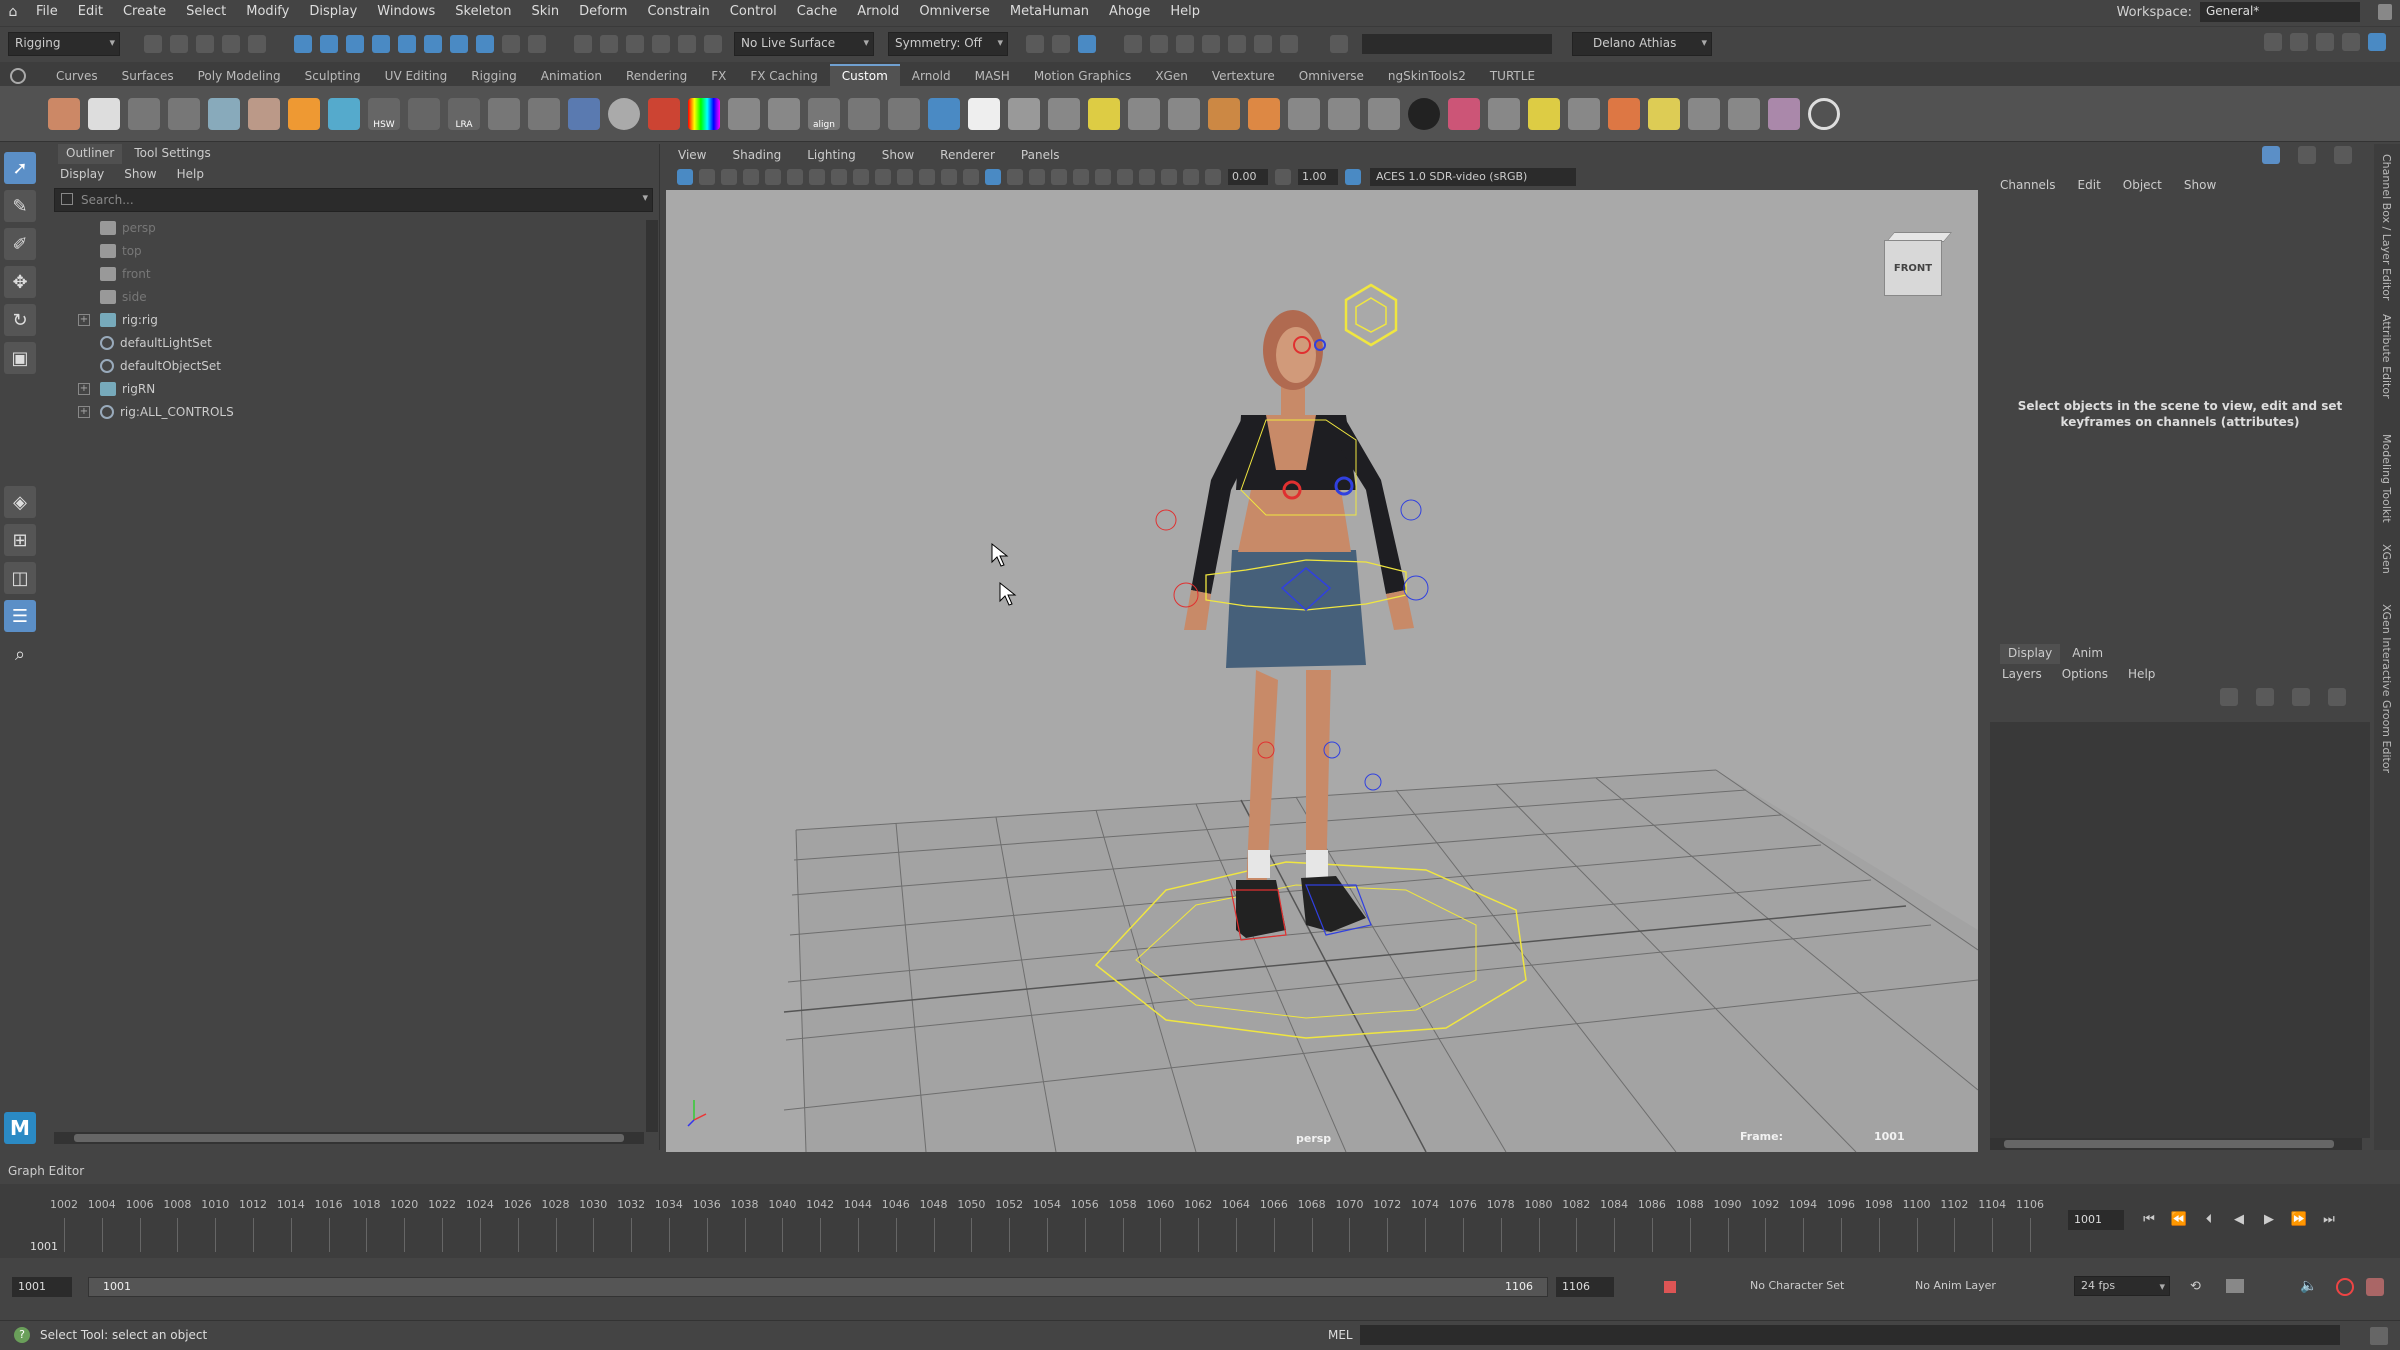 The image size is (2400, 1350). What do you see at coordinates (1037, 177) in the screenshot?
I see `wireframe-on-shaded-icon` at bounding box center [1037, 177].